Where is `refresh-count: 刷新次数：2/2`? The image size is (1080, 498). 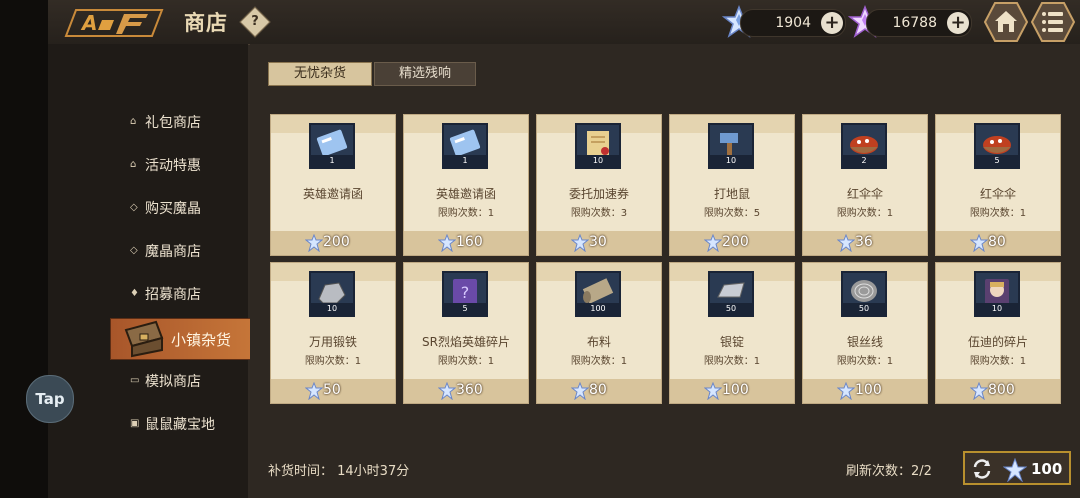 refresh-count: 刷新次数：2/2 is located at coordinates (889, 471).